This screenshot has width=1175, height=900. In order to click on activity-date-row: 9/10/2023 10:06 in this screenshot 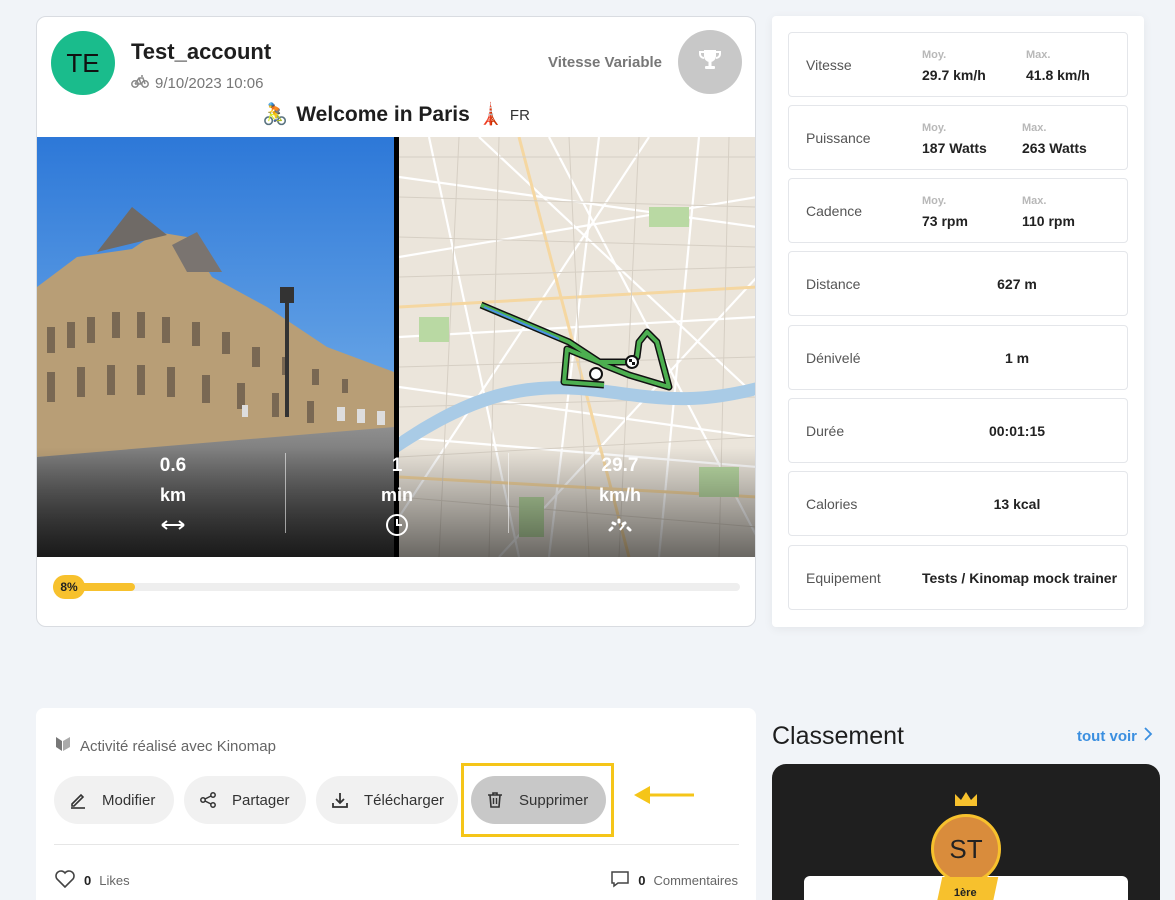, I will do `click(197, 83)`.